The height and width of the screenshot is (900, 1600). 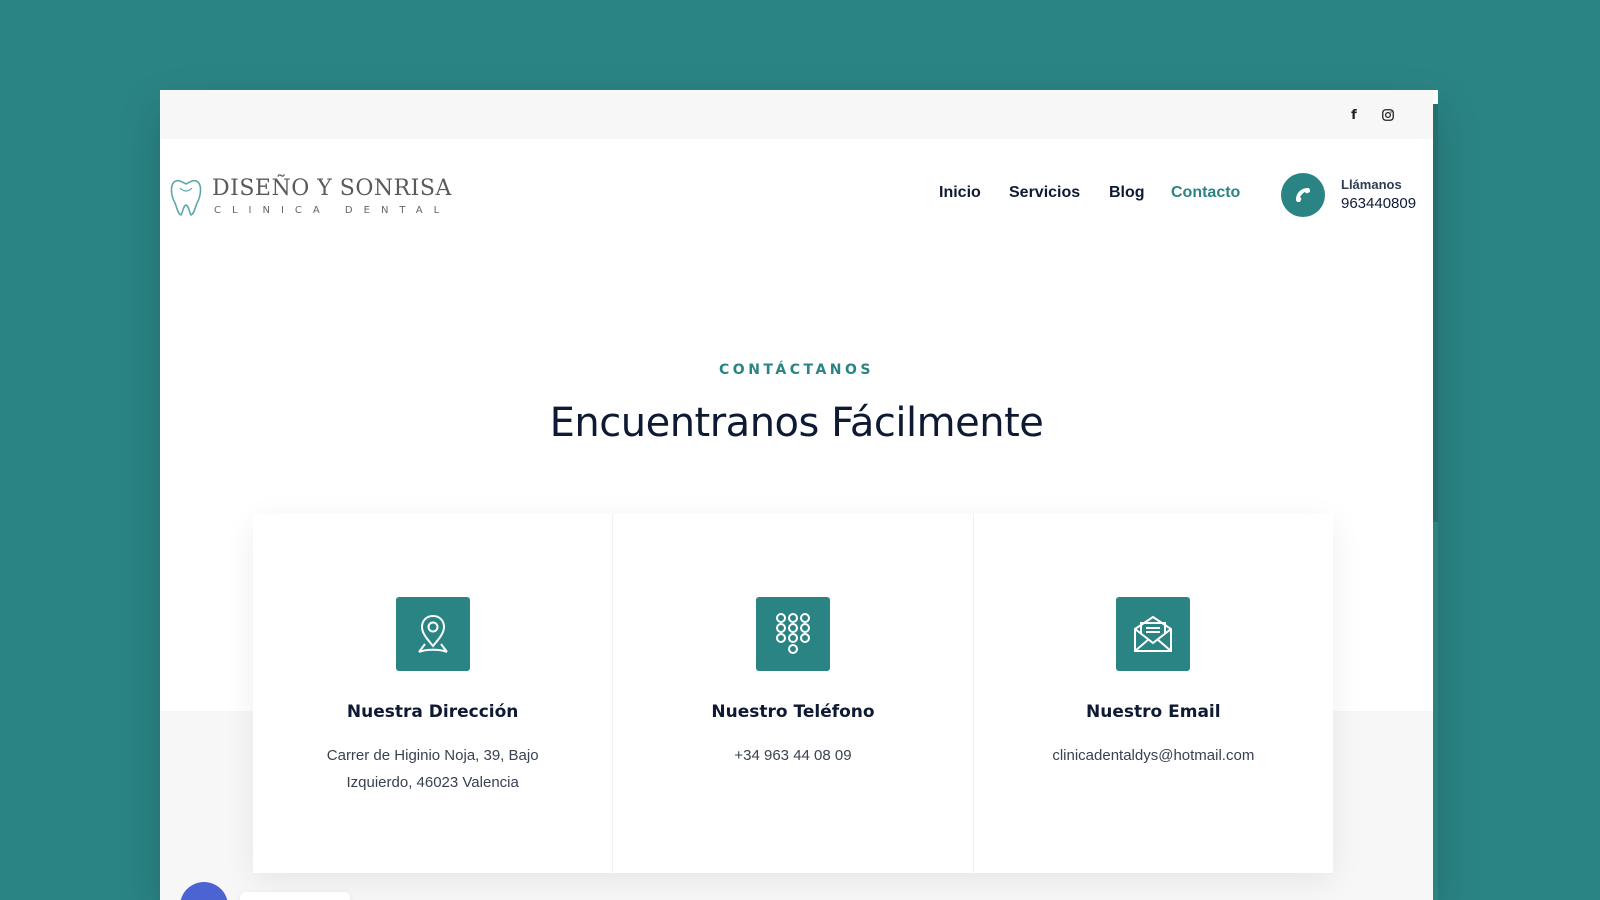 What do you see at coordinates (1044, 193) in the screenshot?
I see `nav-item-servicios: Servicios` at bounding box center [1044, 193].